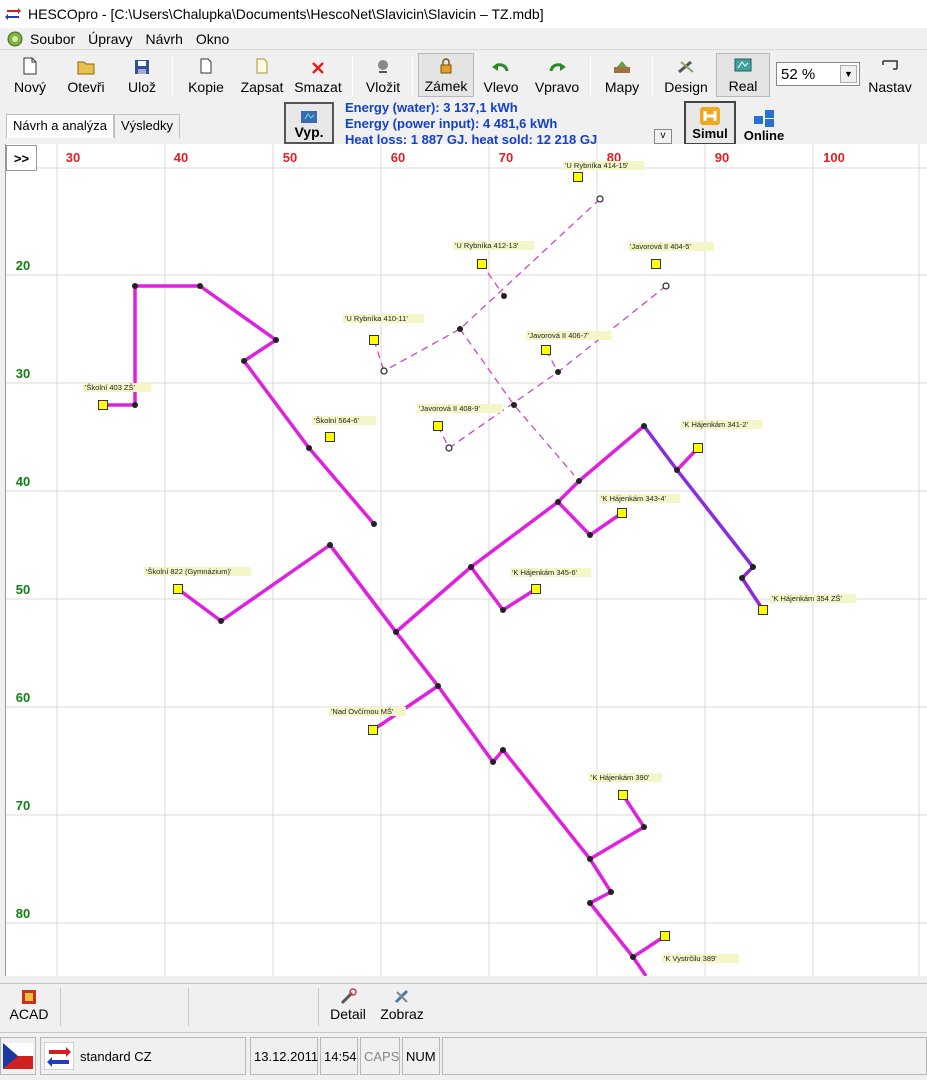 This screenshot has width=927, height=1080. What do you see at coordinates (142, 75) in the screenshot?
I see `save-button: Ulož` at bounding box center [142, 75].